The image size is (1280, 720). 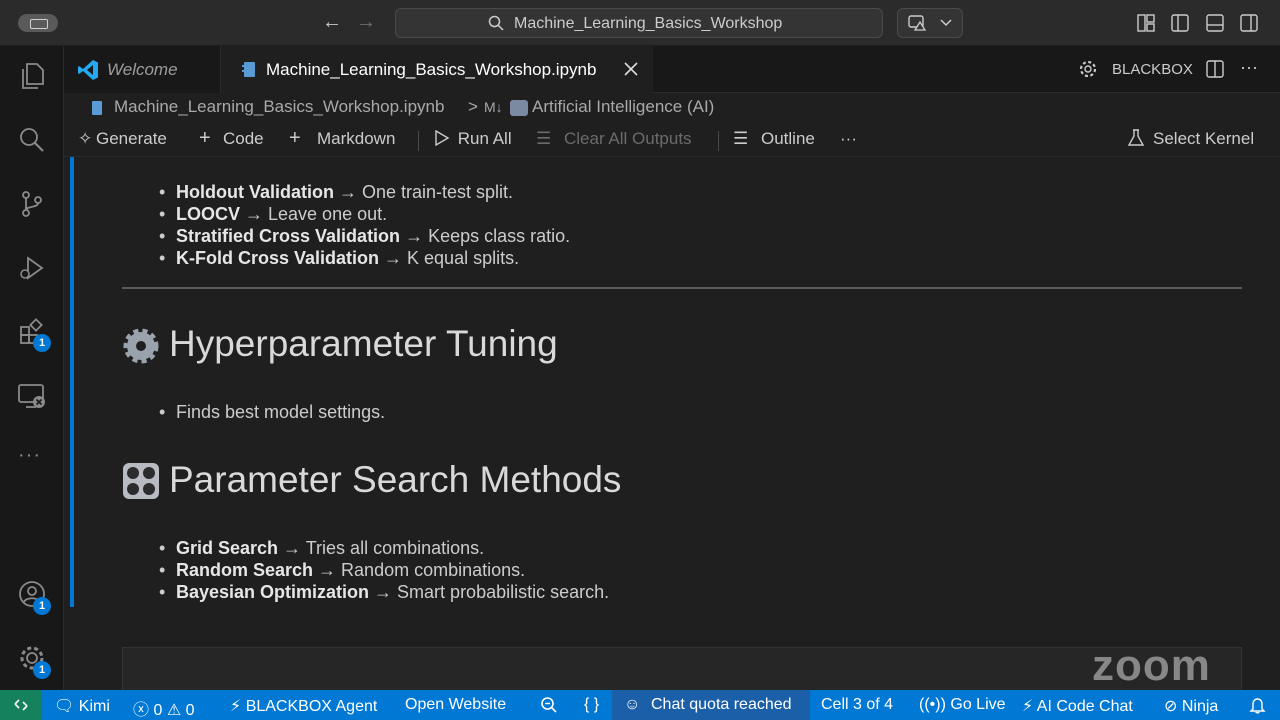 What do you see at coordinates (1146, 23) in the screenshot?
I see `layout-panels-icon` at bounding box center [1146, 23].